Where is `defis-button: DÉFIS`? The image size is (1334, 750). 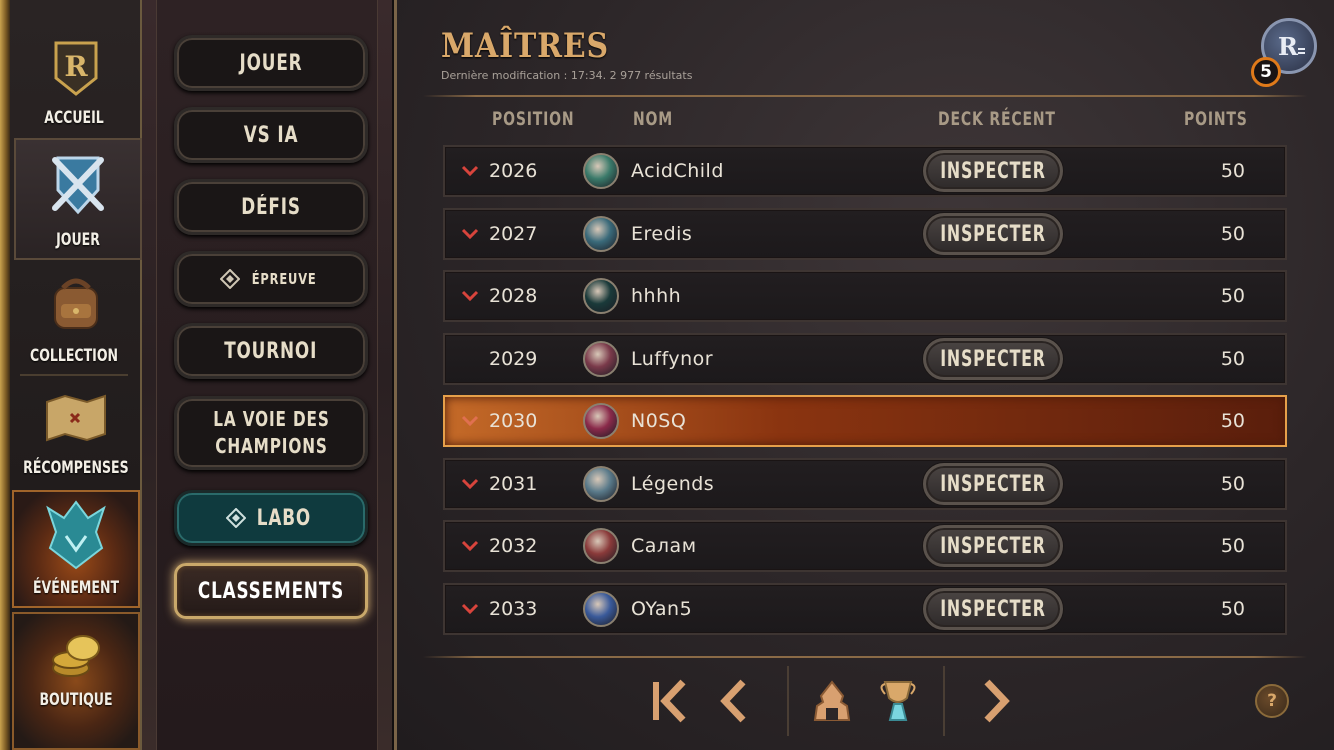 defis-button: DÉFIS is located at coordinates (271, 207).